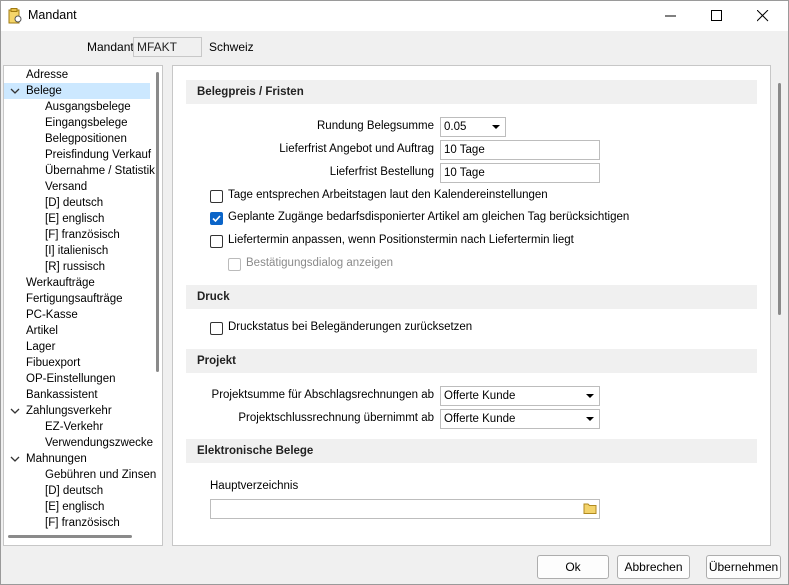 The width and height of the screenshot is (789, 585). I want to click on section-elektronisch-header: Elektronische Belege, so click(471, 451).